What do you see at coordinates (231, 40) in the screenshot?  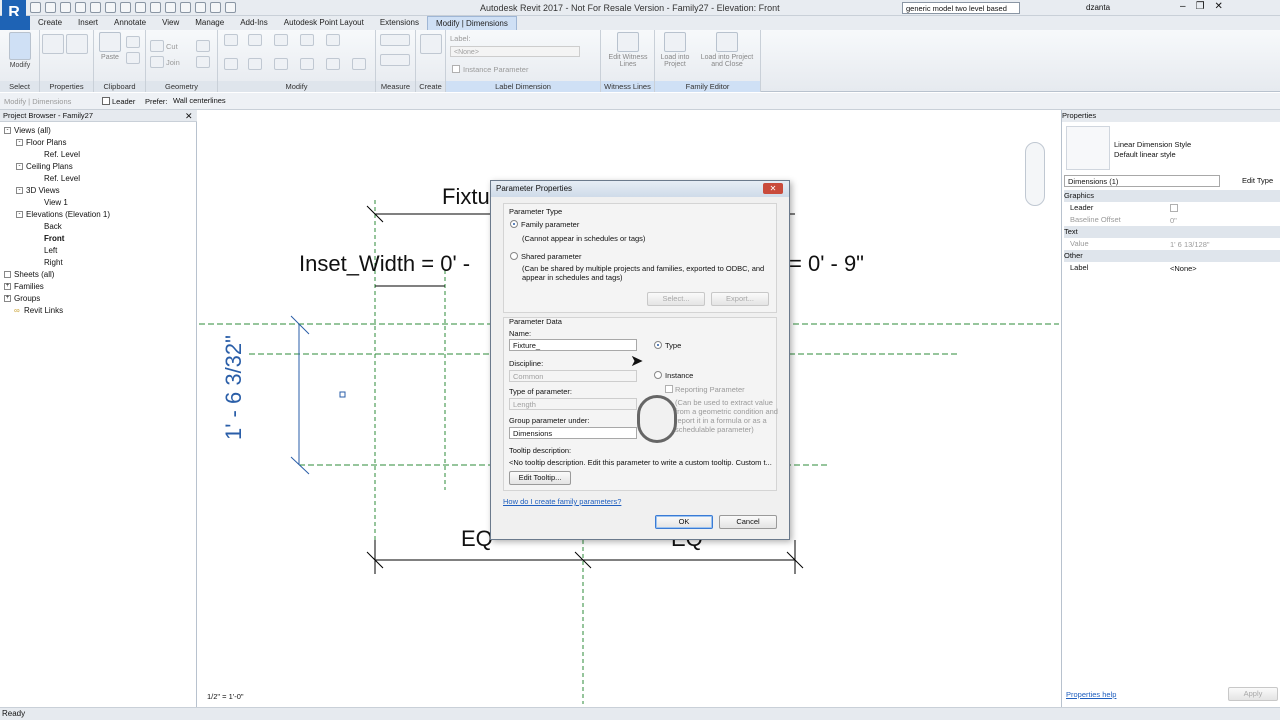 I see `align-icon` at bounding box center [231, 40].